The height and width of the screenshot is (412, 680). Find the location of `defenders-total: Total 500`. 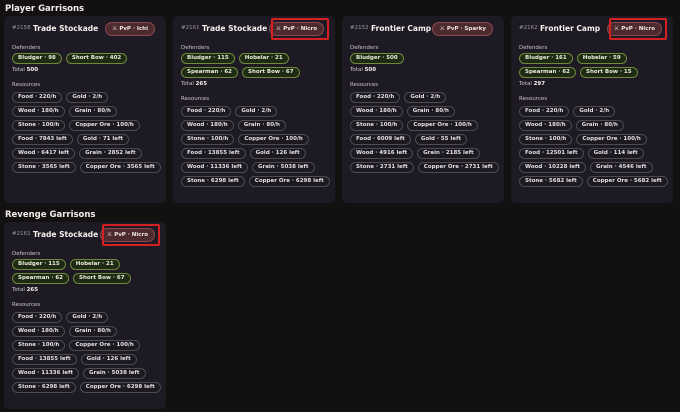

defenders-total: Total 500 is located at coordinates (424, 70).